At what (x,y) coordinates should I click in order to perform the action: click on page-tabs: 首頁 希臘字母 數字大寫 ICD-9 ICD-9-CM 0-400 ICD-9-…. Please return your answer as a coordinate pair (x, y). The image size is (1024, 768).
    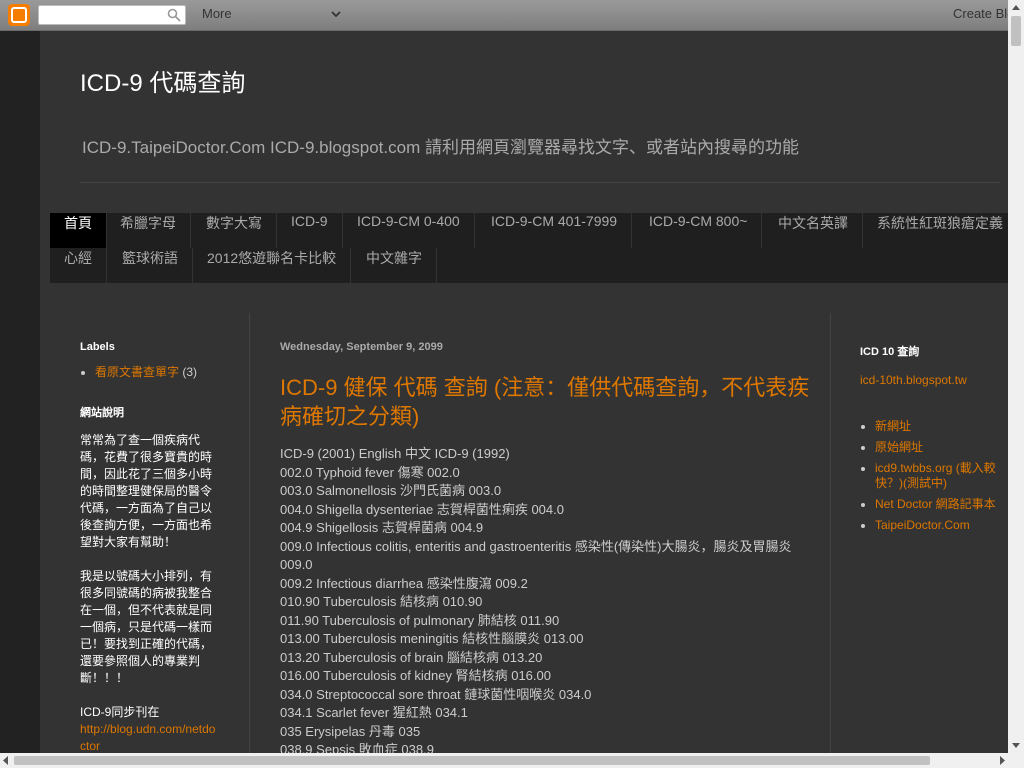
    Looking at the image, I should click on (529, 248).